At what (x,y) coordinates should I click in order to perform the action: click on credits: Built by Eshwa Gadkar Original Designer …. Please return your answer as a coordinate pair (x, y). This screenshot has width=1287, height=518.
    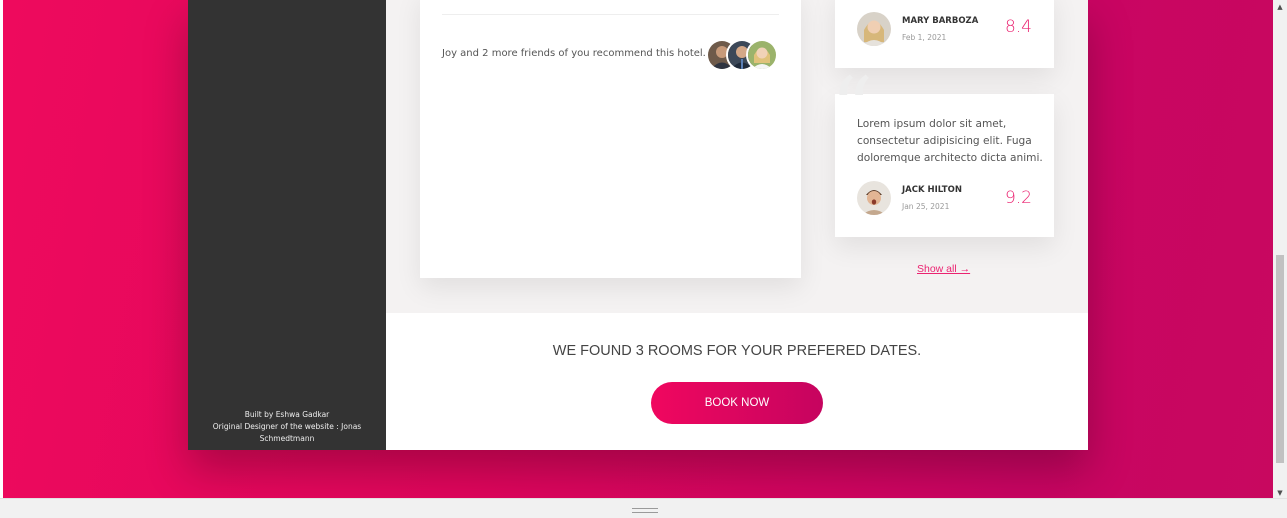
    Looking at the image, I should click on (287, 427).